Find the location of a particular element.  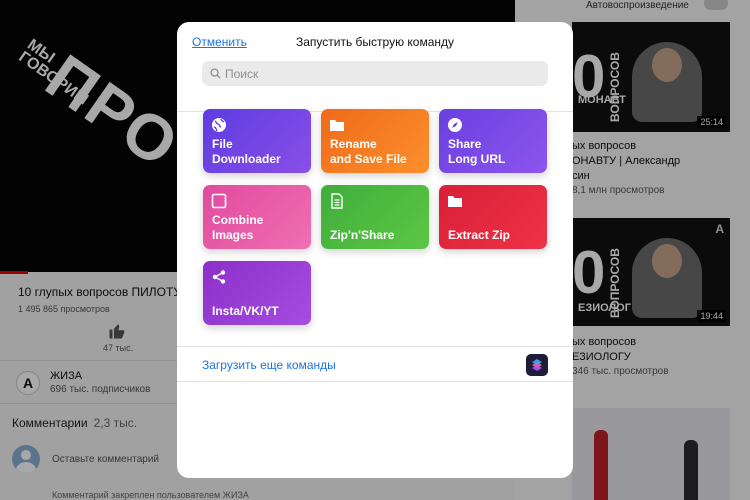

shortcut-insta-vk-yt: Insta/VK/YT is located at coordinates (257, 293).